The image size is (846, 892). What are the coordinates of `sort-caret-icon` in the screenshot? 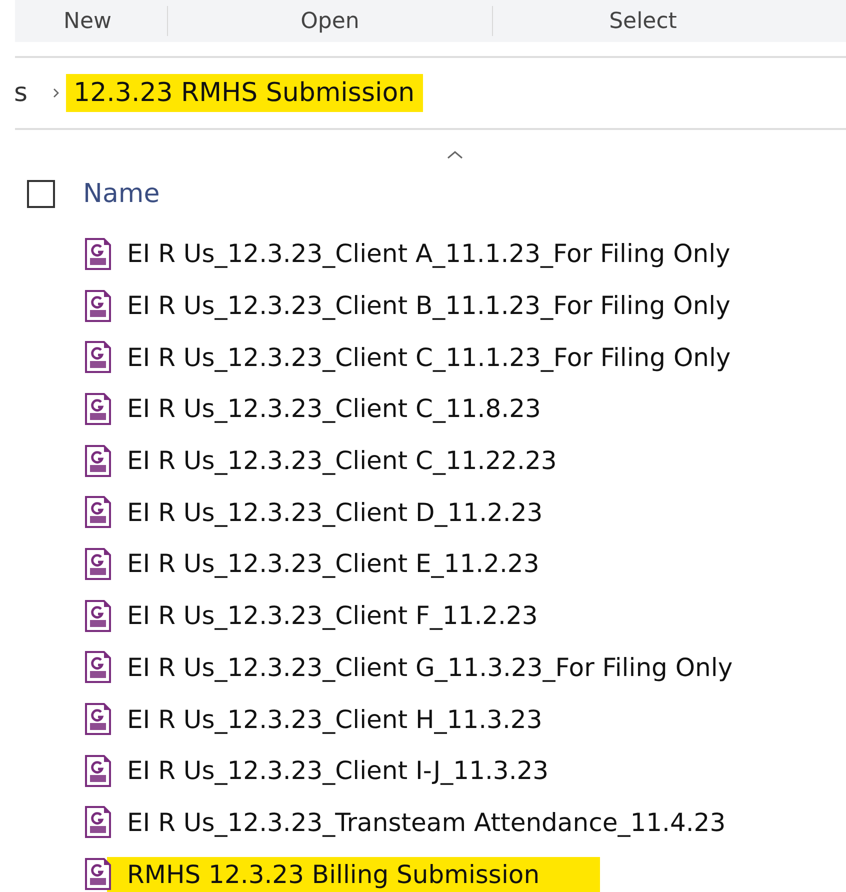 It's located at (455, 155).